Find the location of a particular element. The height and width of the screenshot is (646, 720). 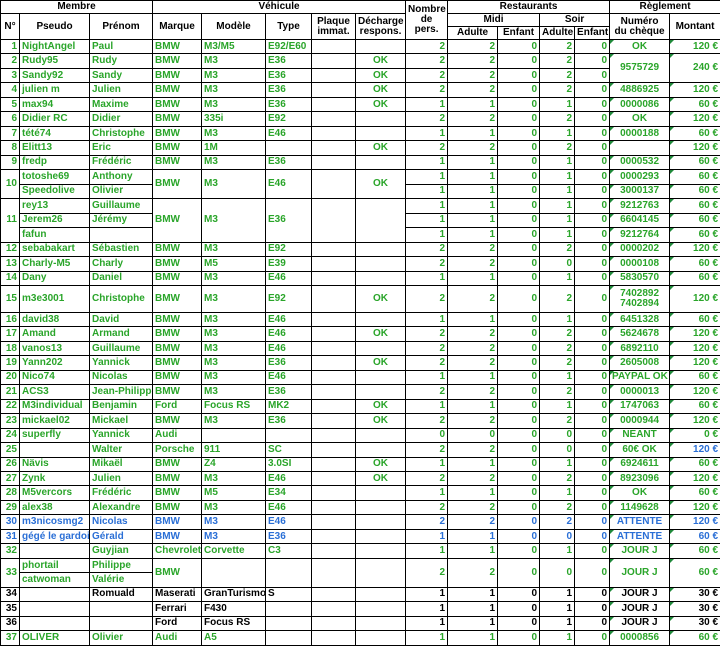

table-row: 5 max94 Maxime BMW M3 E36 OK 1 1 0 1 0 0000086 60 € is located at coordinates (360, 104).